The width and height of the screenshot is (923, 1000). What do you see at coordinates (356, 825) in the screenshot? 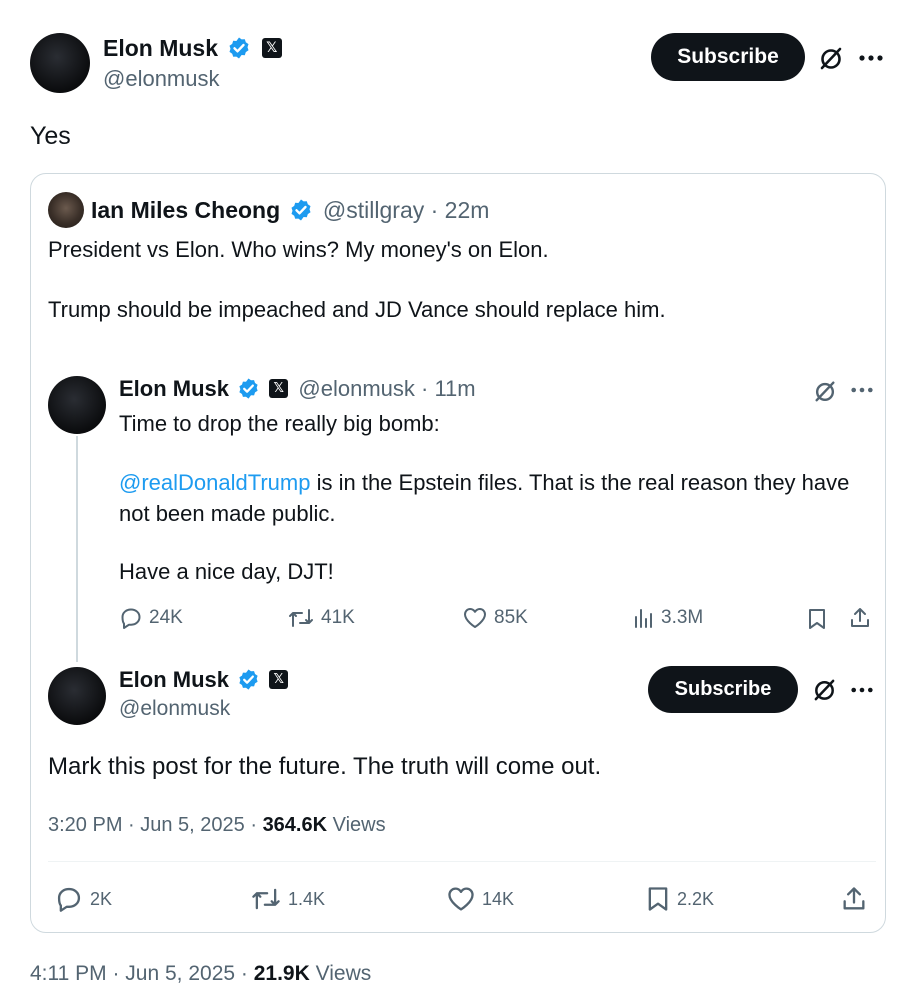
I see `reply-post-views-label: Views` at bounding box center [356, 825].